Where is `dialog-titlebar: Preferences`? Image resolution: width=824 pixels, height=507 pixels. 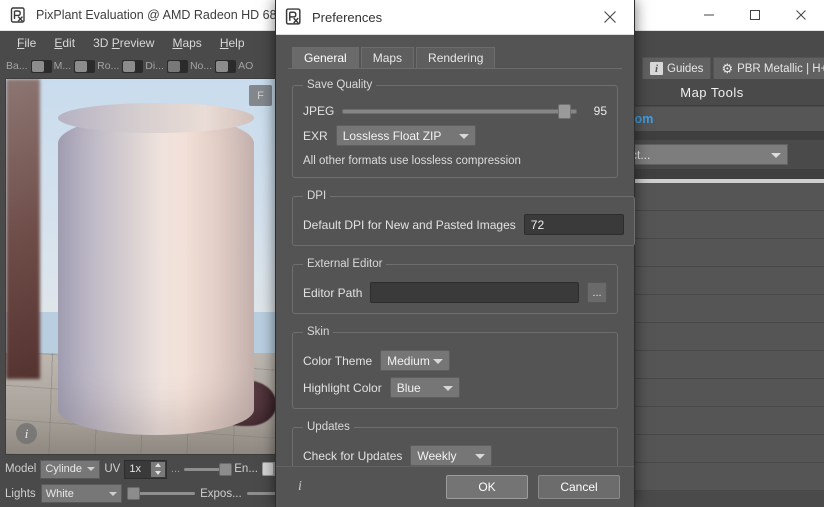
dialog-titlebar: Preferences is located at coordinates (455, 17).